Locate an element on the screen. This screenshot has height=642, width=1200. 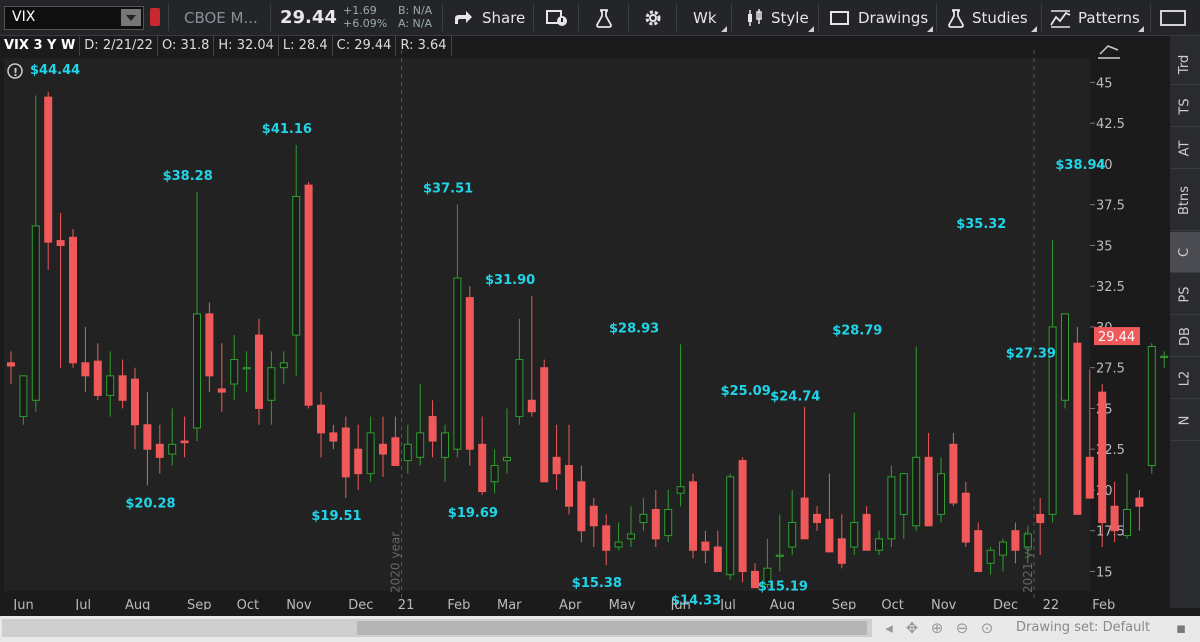
settings-small-icon: ▪ is located at coordinates (1181, 628).